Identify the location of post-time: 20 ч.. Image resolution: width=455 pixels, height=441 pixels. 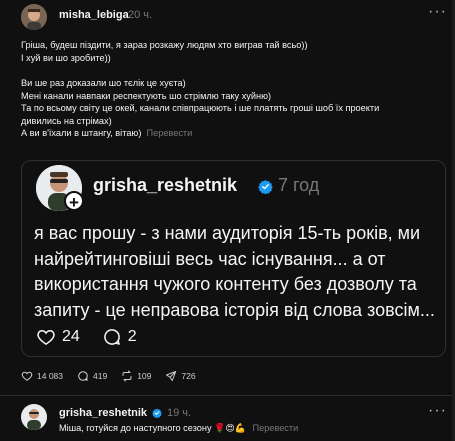
(140, 15).